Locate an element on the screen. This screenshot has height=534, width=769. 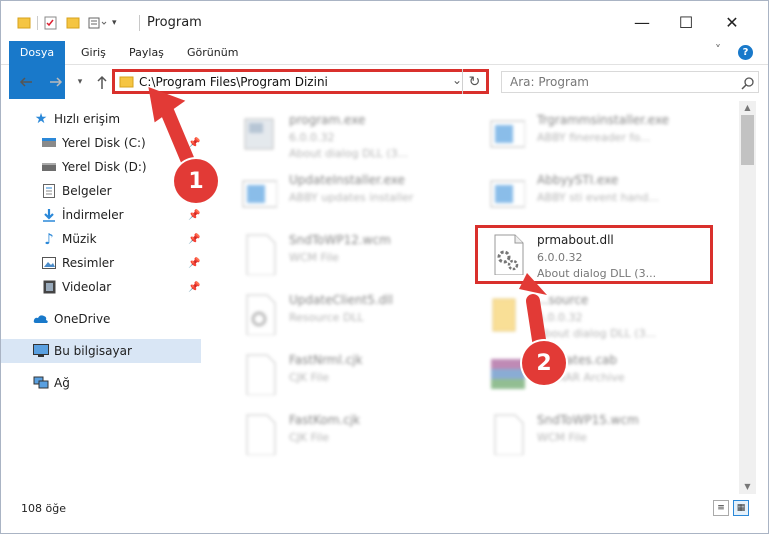
help-icon: ? is located at coordinates (745, 52).